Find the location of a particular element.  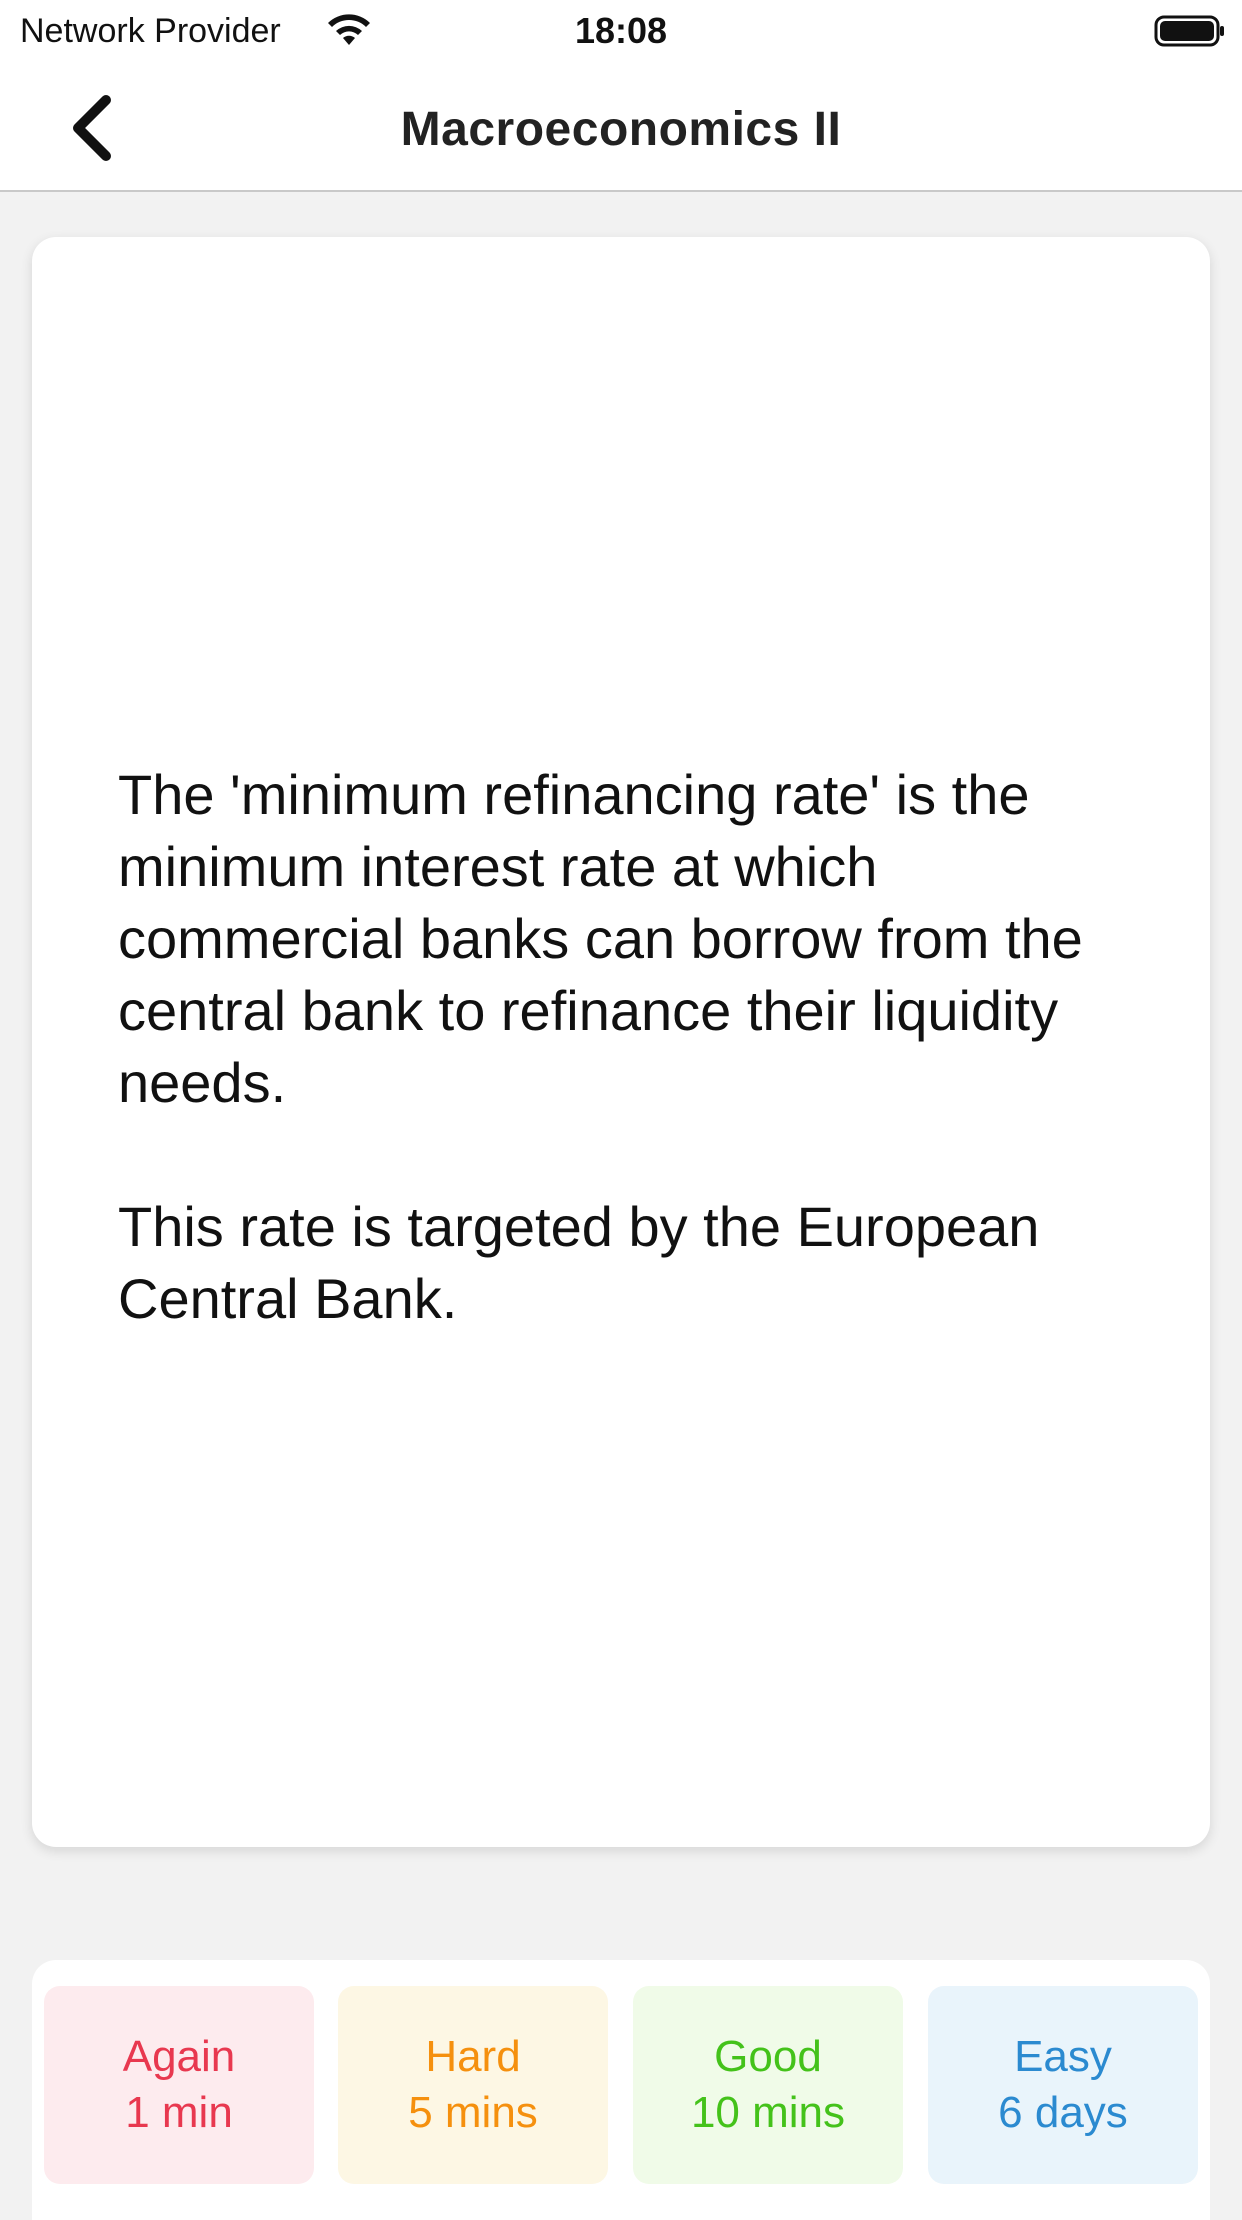

again-interval: 1 min is located at coordinates (179, 2112).